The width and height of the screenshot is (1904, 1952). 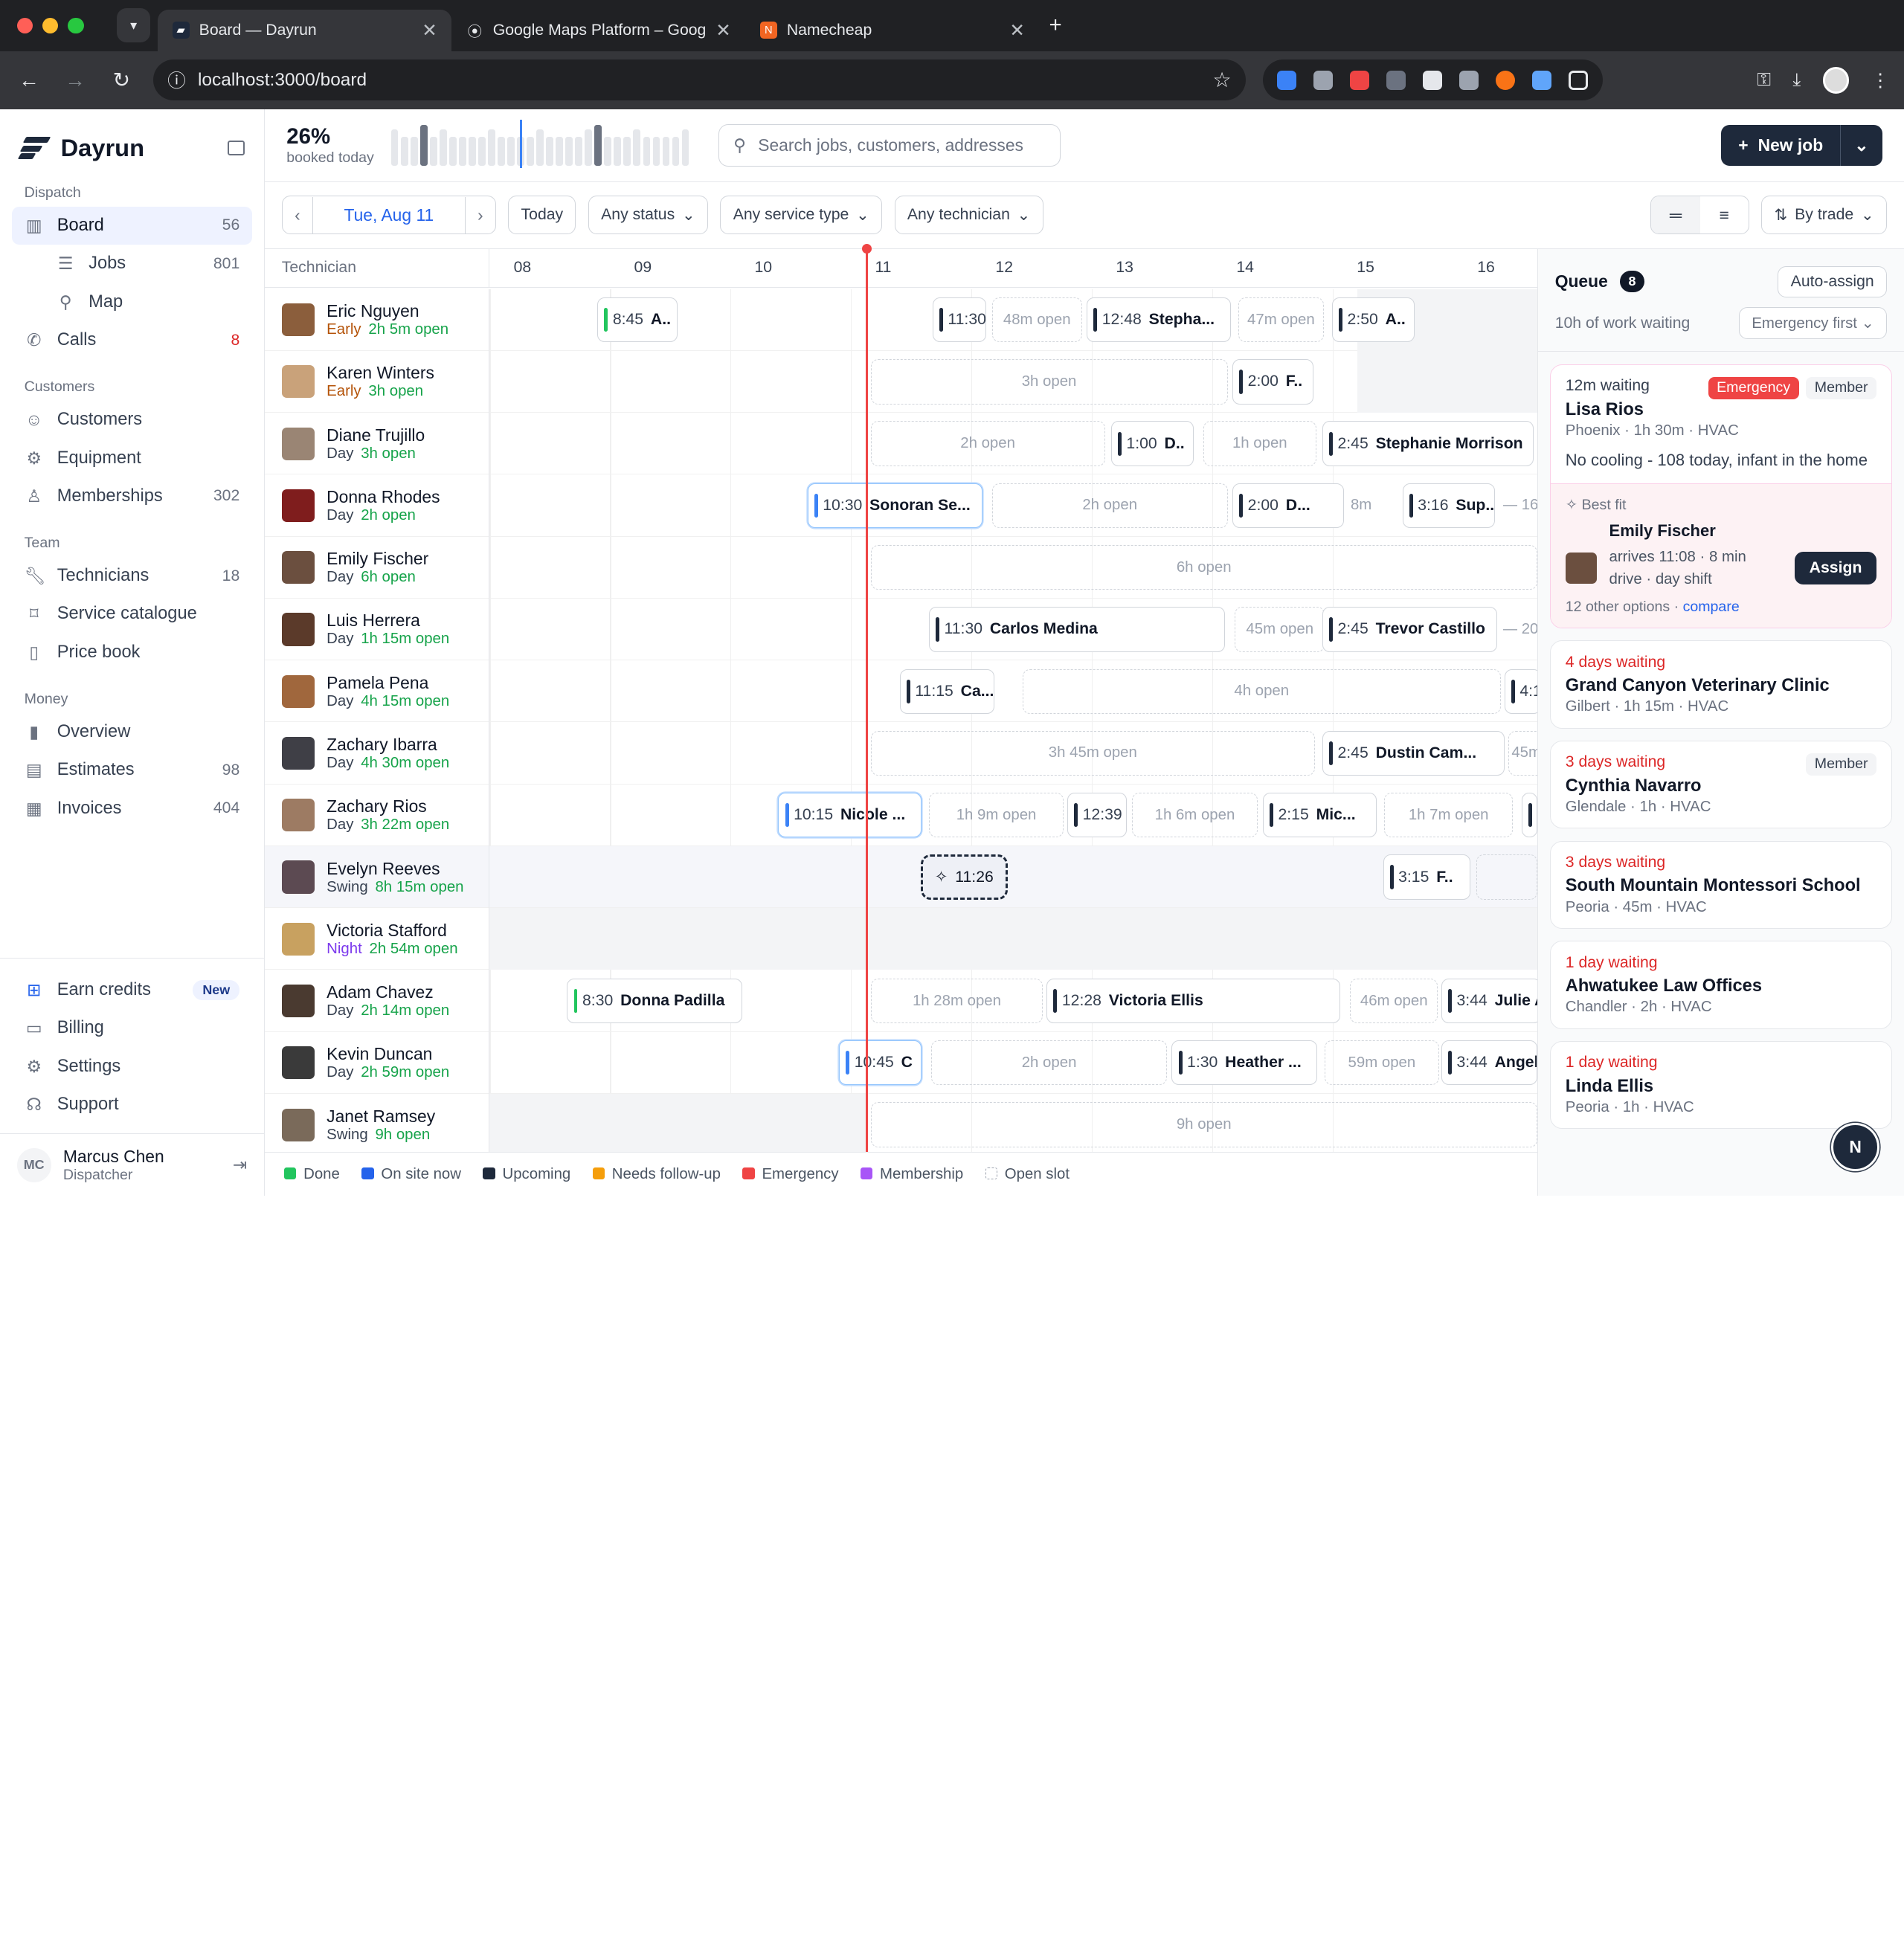 What do you see at coordinates (959, 320) in the screenshot?
I see `job-block: 11:30` at bounding box center [959, 320].